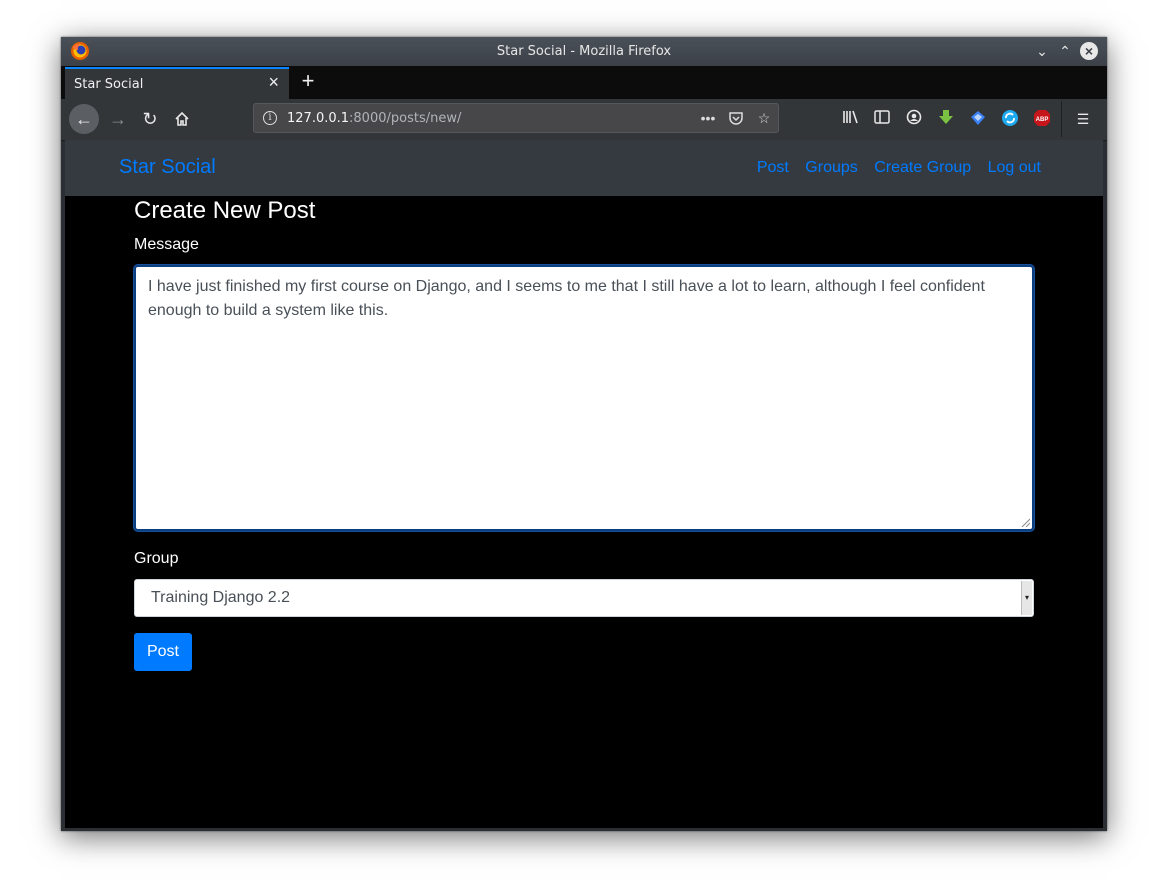  What do you see at coordinates (221, 597) in the screenshot?
I see `group-selected-value: Training Django 2.2` at bounding box center [221, 597].